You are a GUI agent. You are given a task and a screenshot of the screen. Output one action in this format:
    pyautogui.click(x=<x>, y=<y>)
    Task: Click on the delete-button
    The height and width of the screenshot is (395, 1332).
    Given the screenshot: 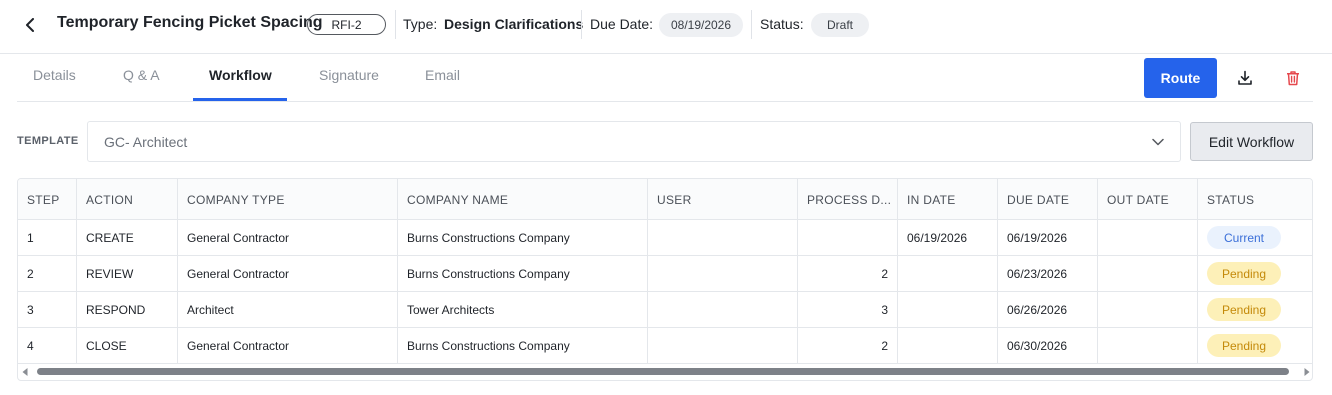 What is the action you would take?
    pyautogui.click(x=1293, y=78)
    